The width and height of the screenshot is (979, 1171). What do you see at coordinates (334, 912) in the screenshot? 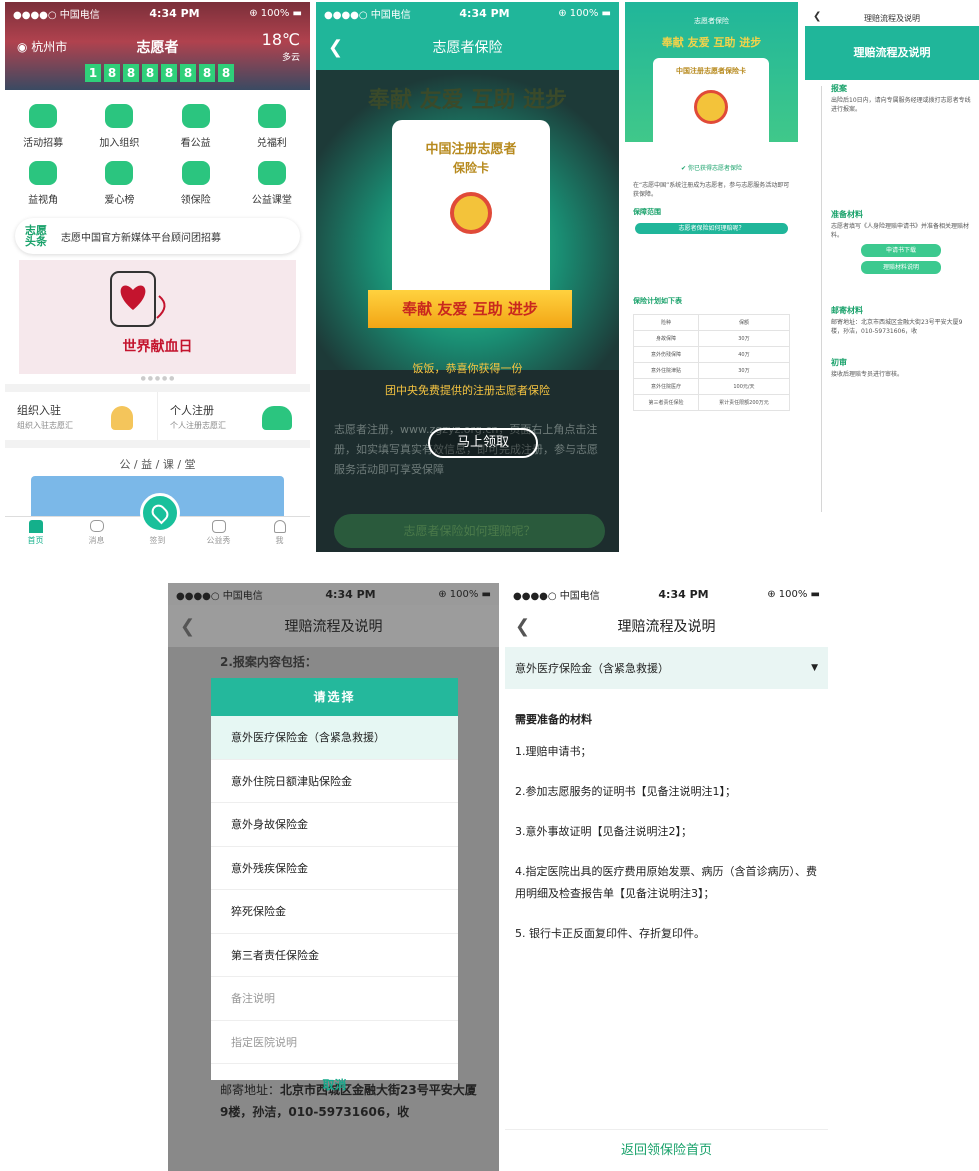
I see `picker-option: 猝死保险金` at bounding box center [334, 912].